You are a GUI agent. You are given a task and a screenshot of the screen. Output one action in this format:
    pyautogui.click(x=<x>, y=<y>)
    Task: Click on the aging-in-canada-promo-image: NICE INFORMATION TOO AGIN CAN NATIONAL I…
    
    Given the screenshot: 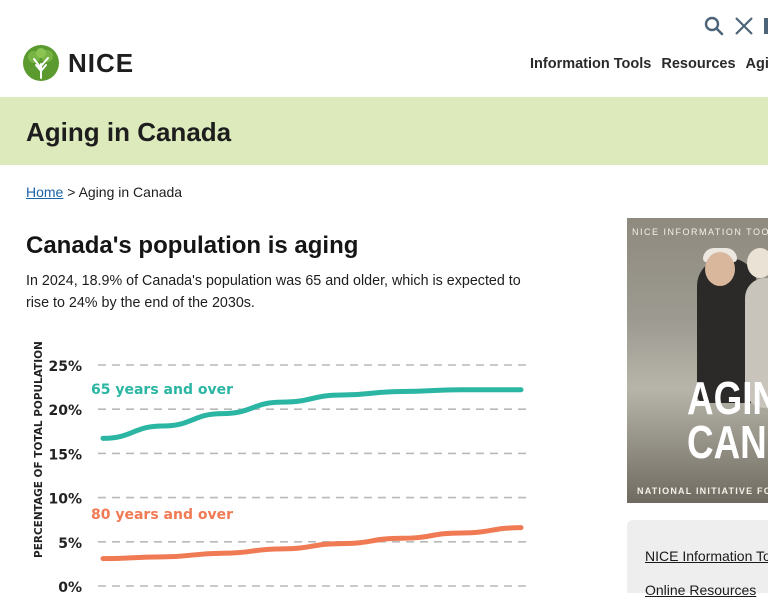 What is the action you would take?
    pyautogui.click(x=697, y=360)
    